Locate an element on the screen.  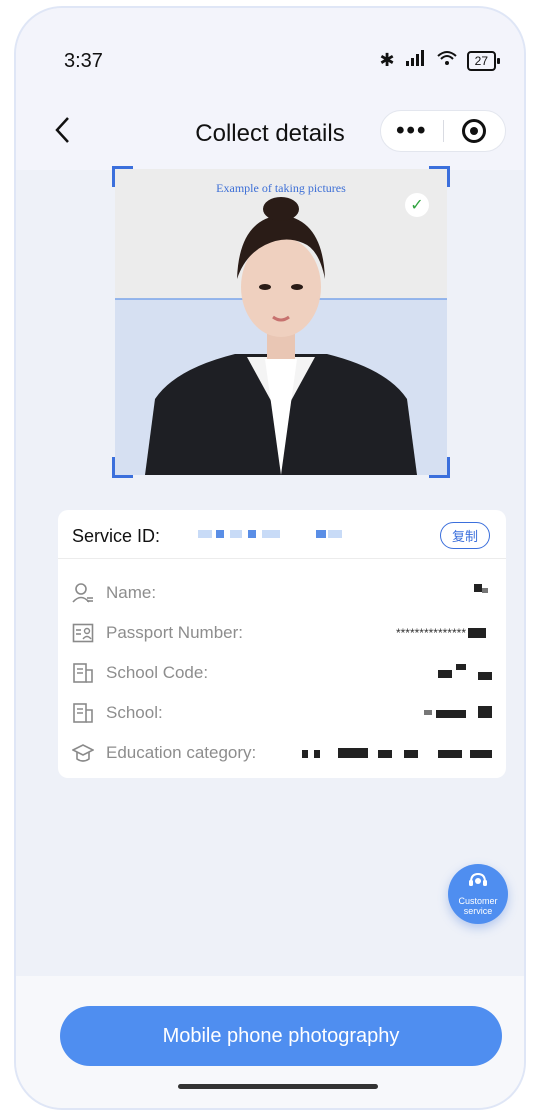
graduation-cap-icon is located at coordinates (83, 753).